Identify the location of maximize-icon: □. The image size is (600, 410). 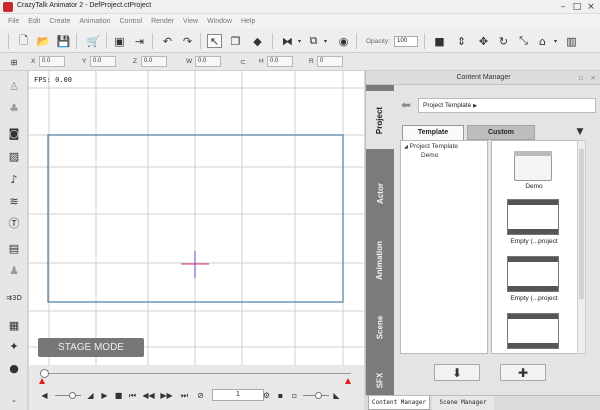
(577, 6).